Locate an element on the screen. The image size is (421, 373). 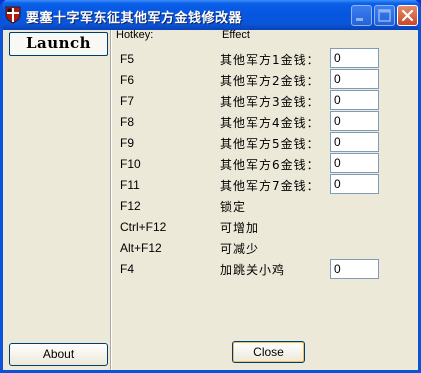
effect-header: Effect is located at coordinates (236, 35).